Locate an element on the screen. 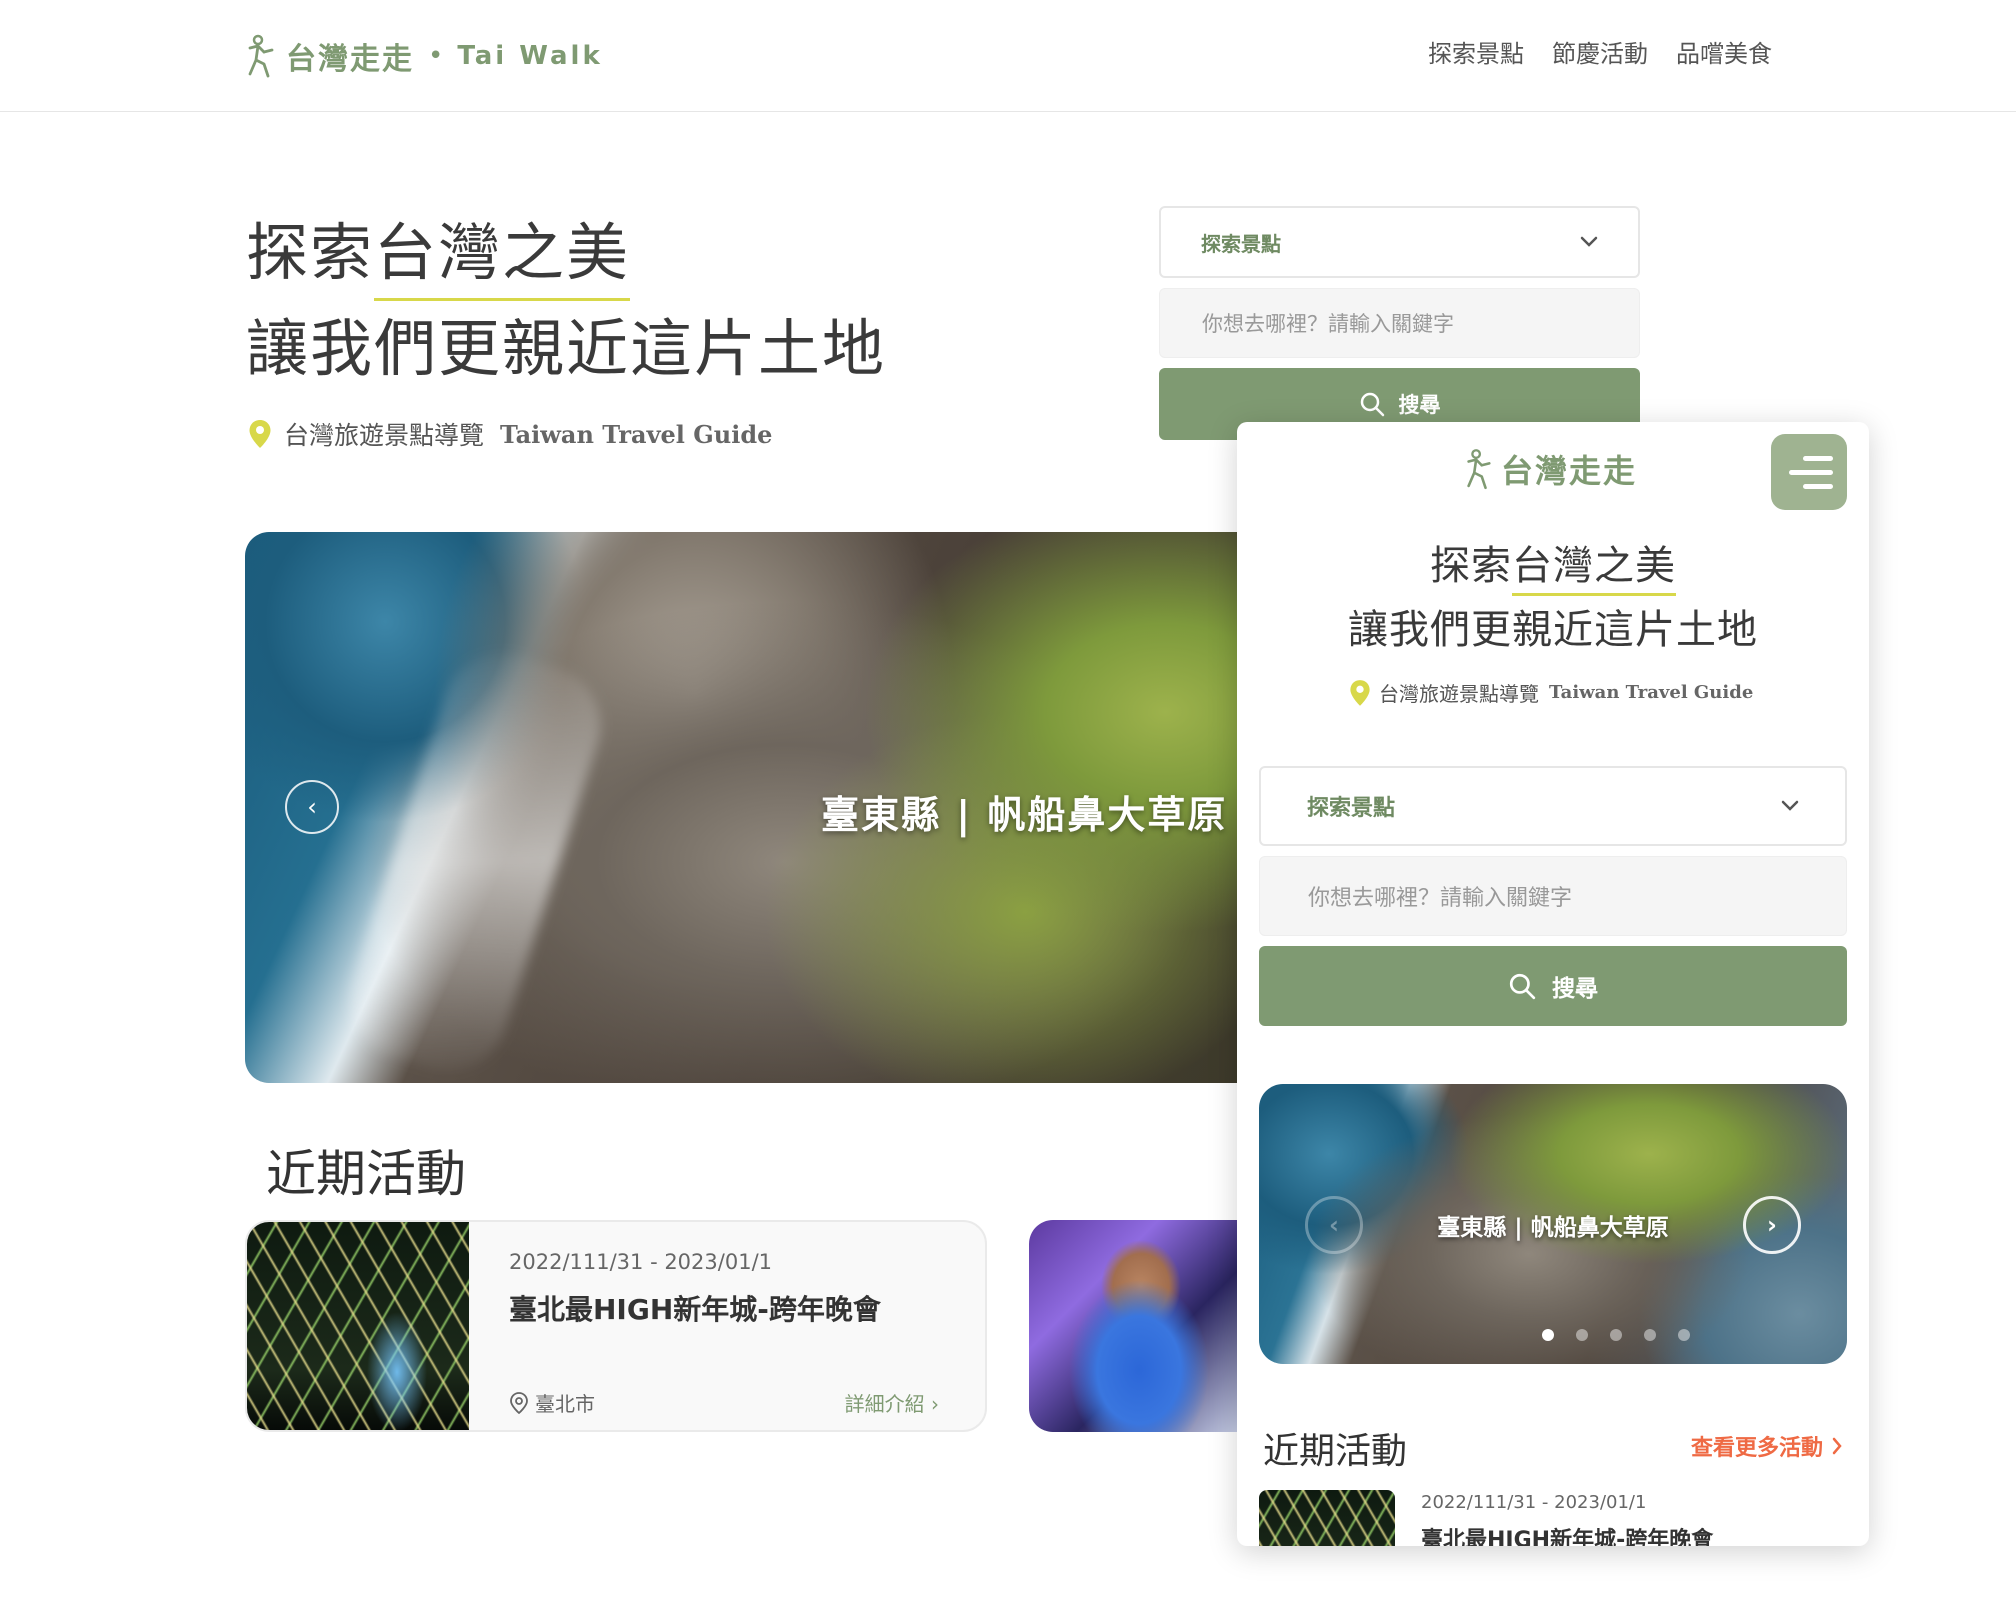  event-location-text: 臺北市 is located at coordinates (565, 1404).